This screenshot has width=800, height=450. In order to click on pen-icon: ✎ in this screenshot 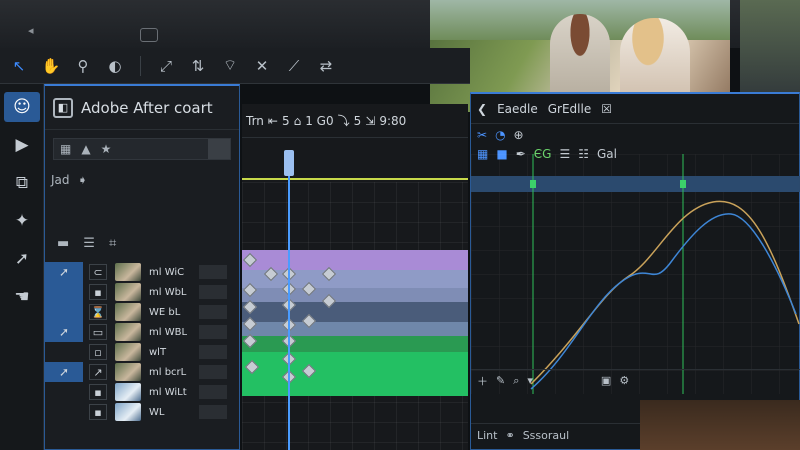, I will do `click(500, 380)`.